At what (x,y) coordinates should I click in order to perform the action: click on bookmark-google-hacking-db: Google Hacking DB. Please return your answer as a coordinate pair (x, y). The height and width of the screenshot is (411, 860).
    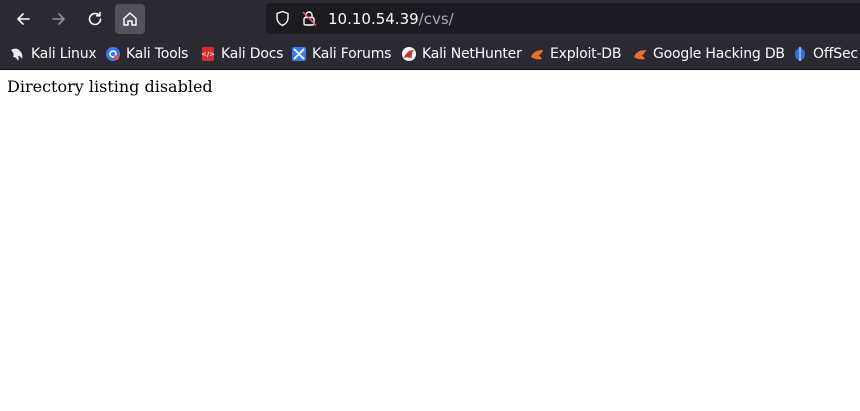
    Looking at the image, I should click on (708, 54).